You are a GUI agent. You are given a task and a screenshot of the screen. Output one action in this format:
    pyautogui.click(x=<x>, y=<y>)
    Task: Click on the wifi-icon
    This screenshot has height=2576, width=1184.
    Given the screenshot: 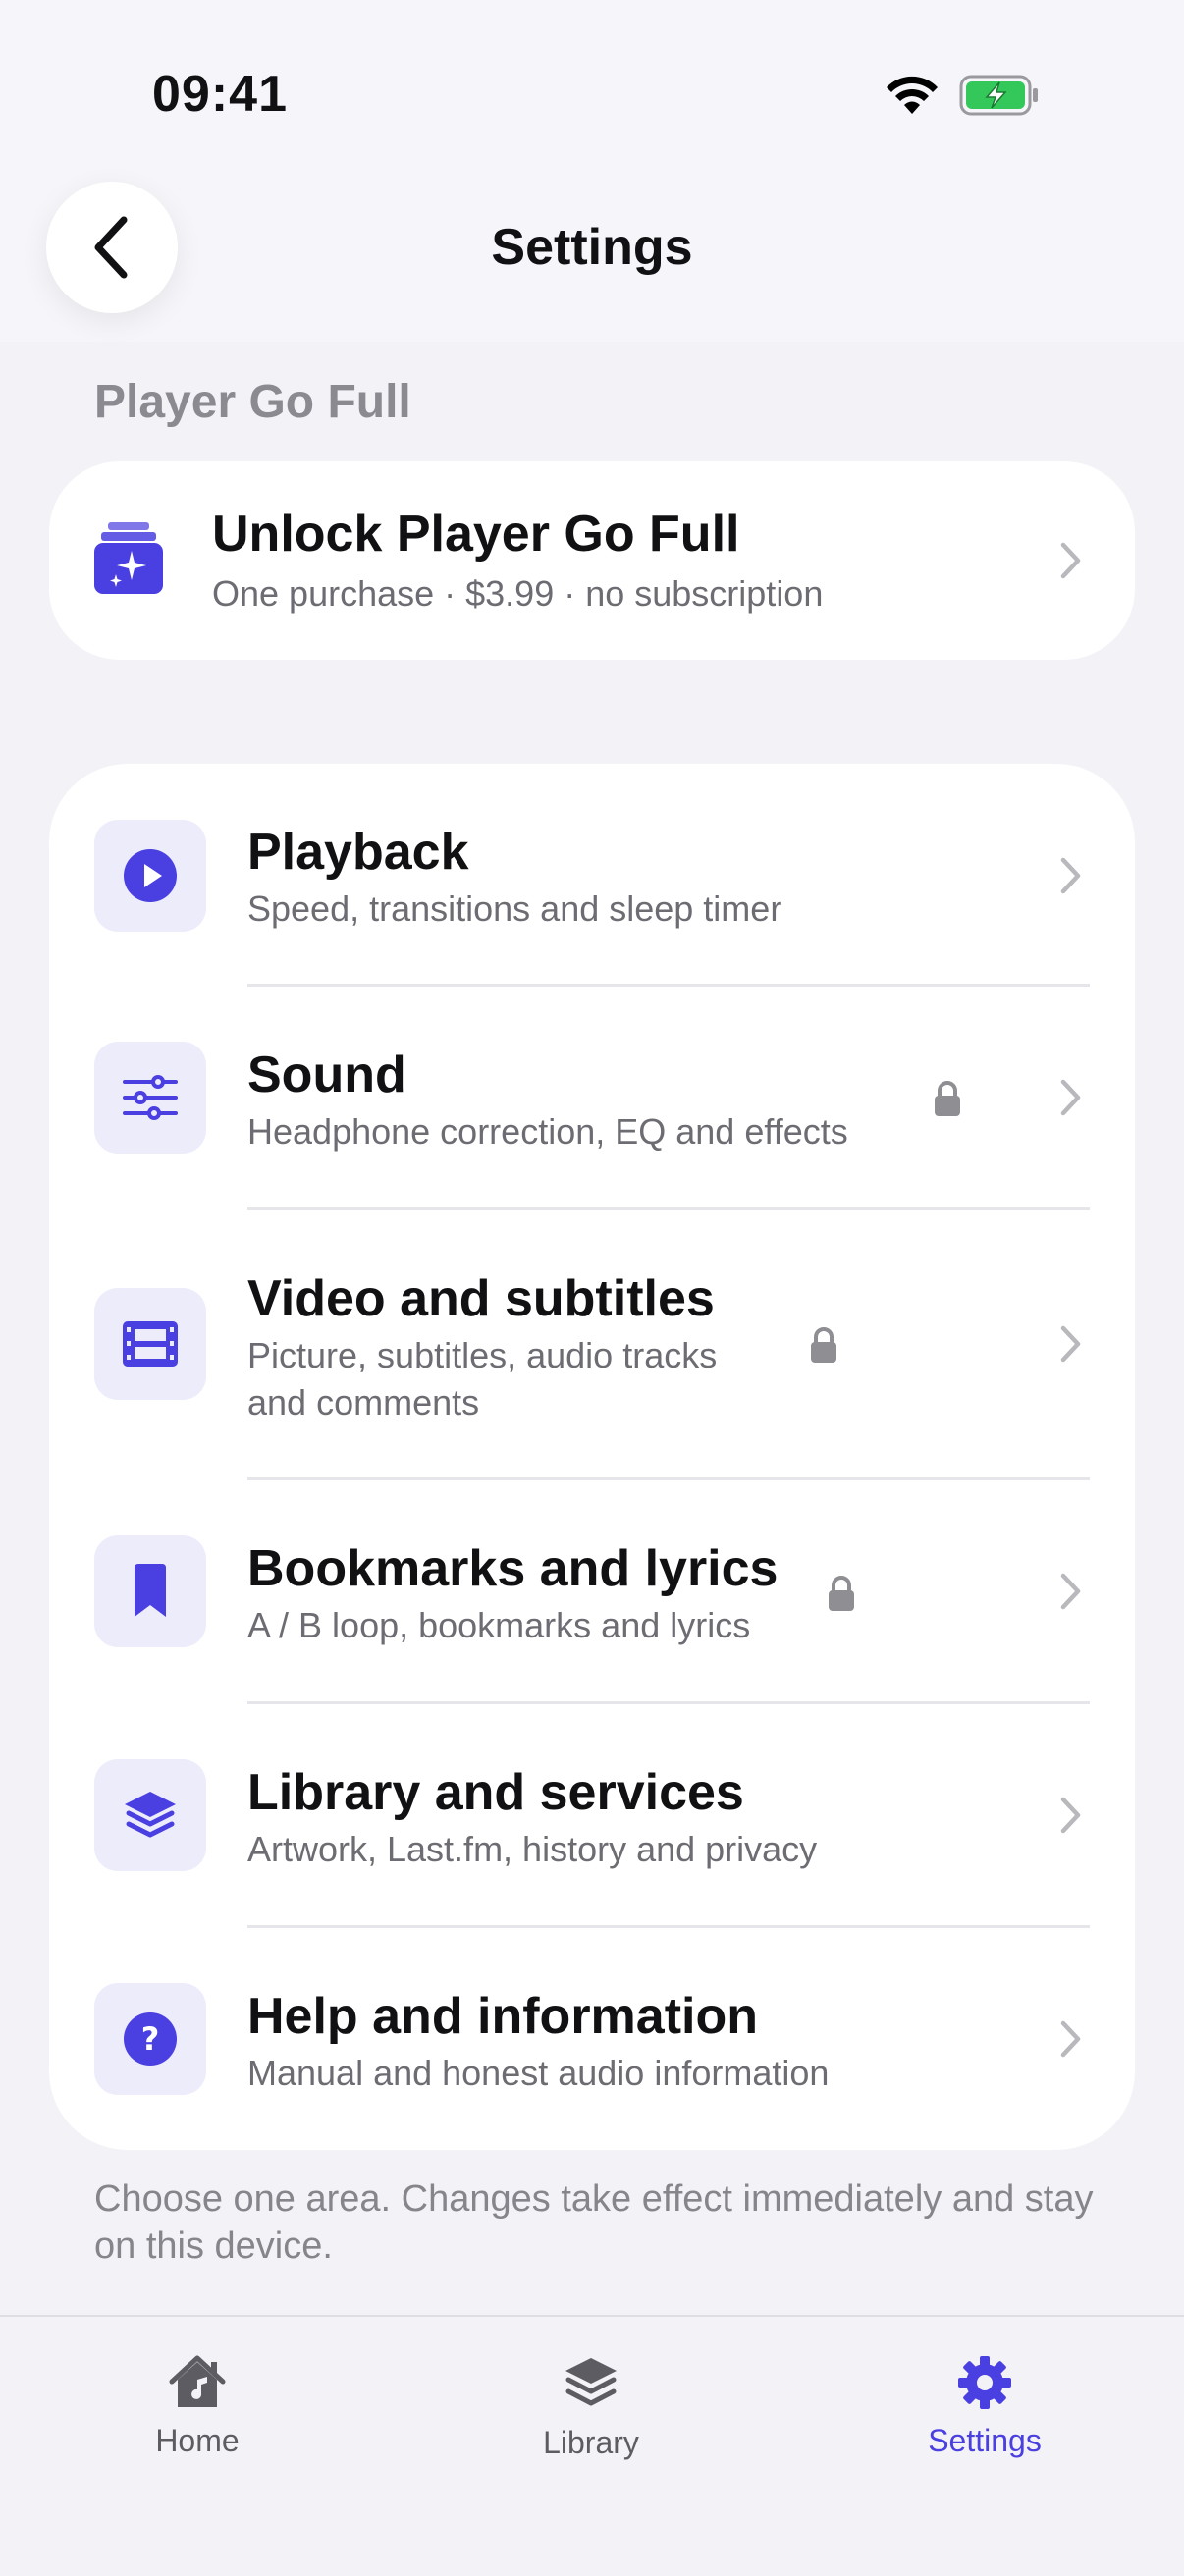 What is the action you would take?
    pyautogui.click(x=912, y=95)
    